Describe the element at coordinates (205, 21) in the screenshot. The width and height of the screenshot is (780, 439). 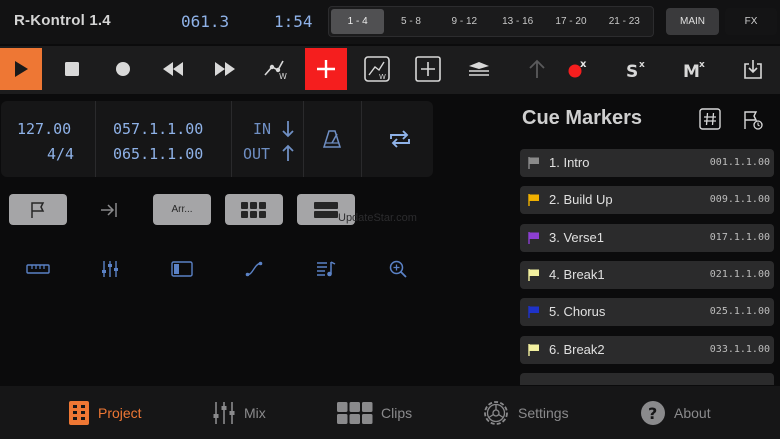
I see `song-position: 061.3` at that location.